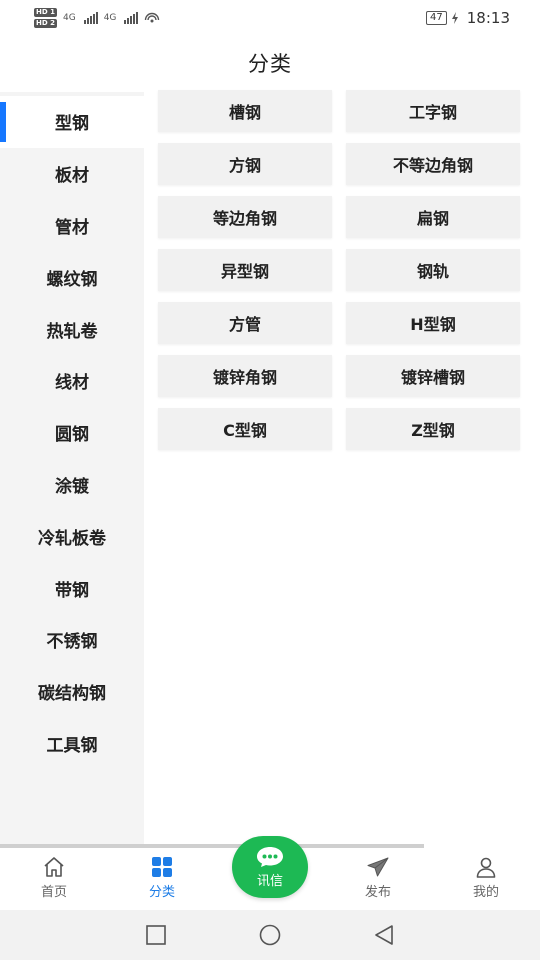 This screenshot has width=540, height=960. I want to click on signal1-icon, so click(90, 18).